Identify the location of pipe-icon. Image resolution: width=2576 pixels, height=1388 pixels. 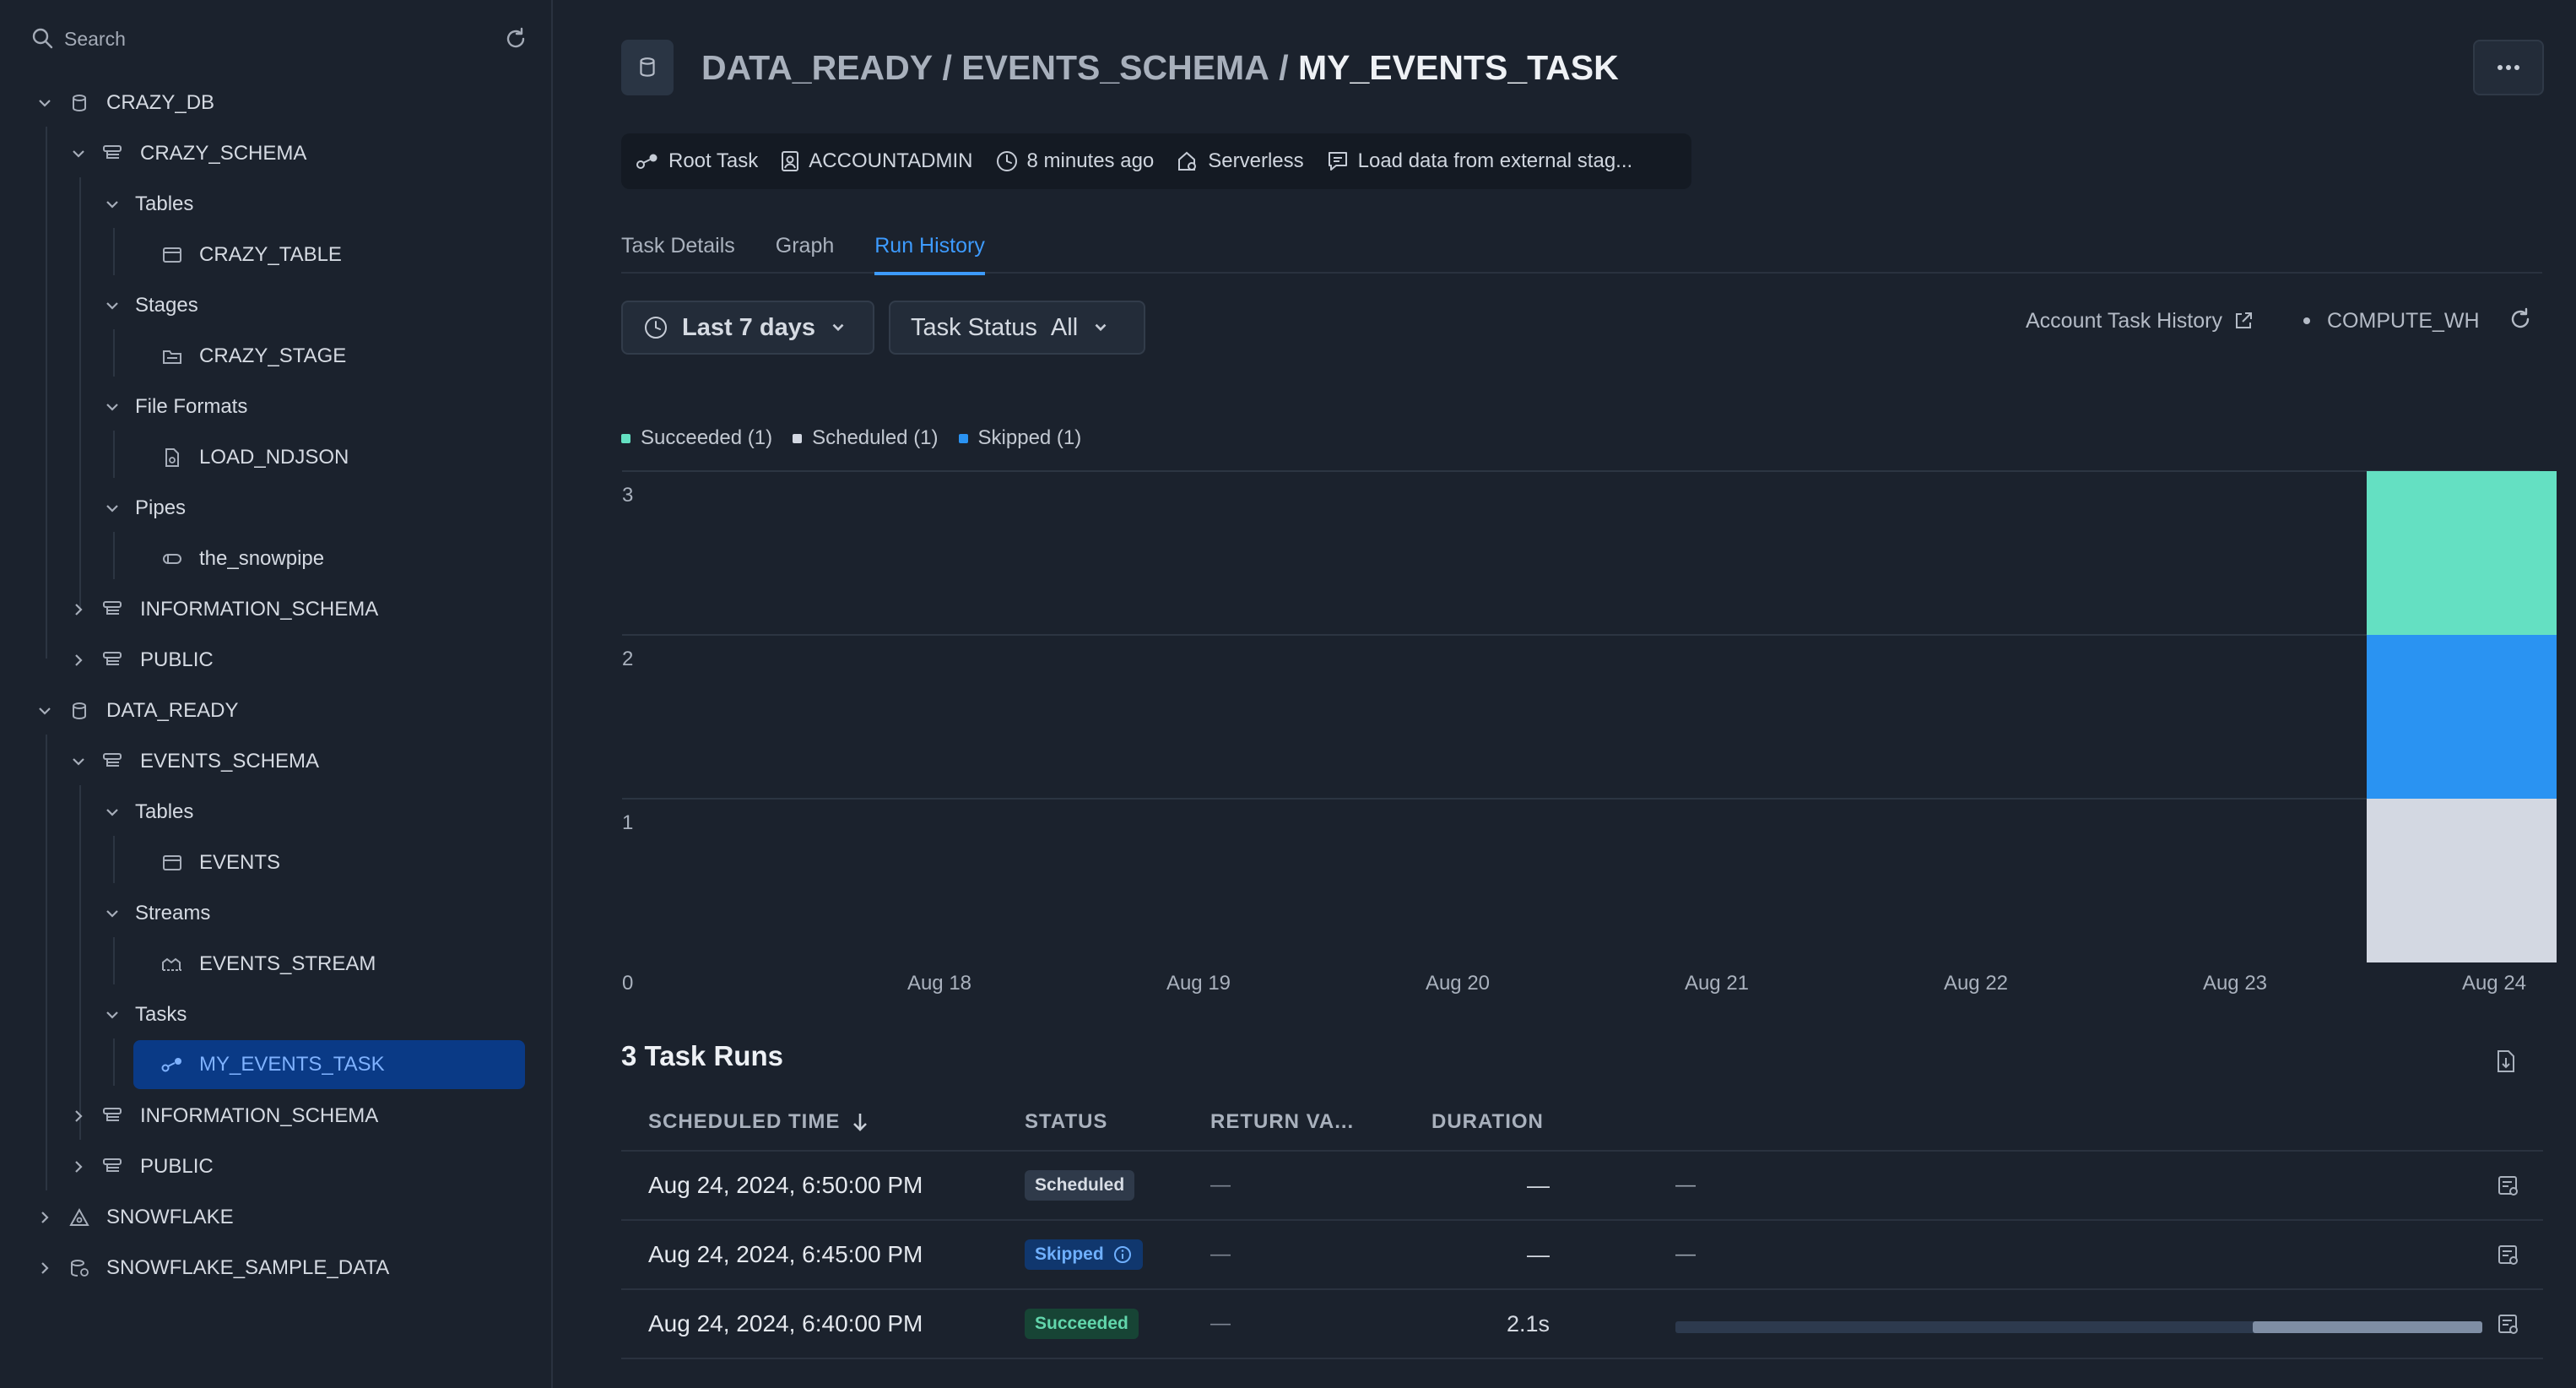
(172, 559).